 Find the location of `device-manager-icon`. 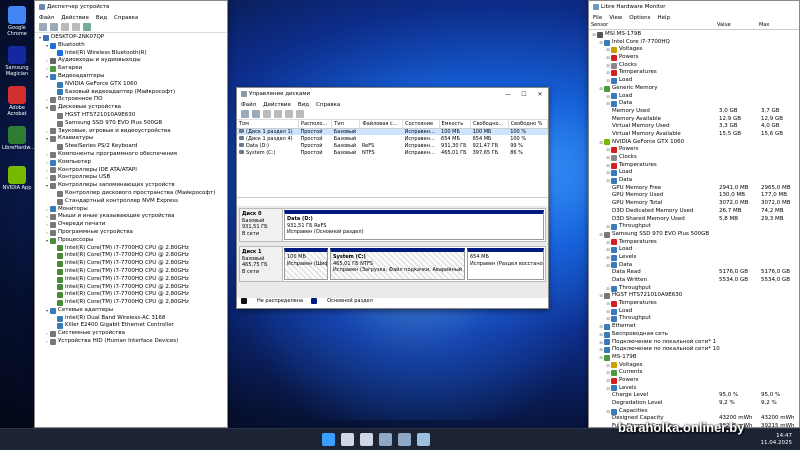

device-manager-icon is located at coordinates (385, 439).